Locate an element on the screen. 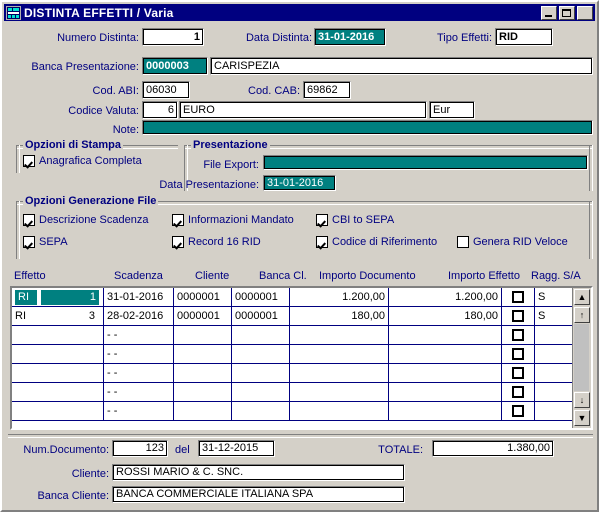  tipo-effetti-input: RID is located at coordinates (524, 37).